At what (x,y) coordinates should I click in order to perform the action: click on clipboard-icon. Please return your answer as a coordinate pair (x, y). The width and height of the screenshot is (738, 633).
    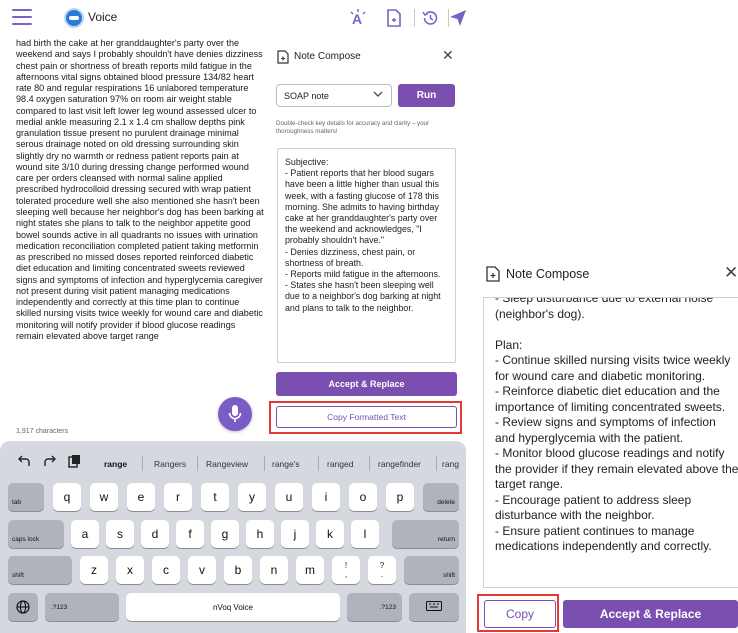
    Looking at the image, I should click on (74, 461).